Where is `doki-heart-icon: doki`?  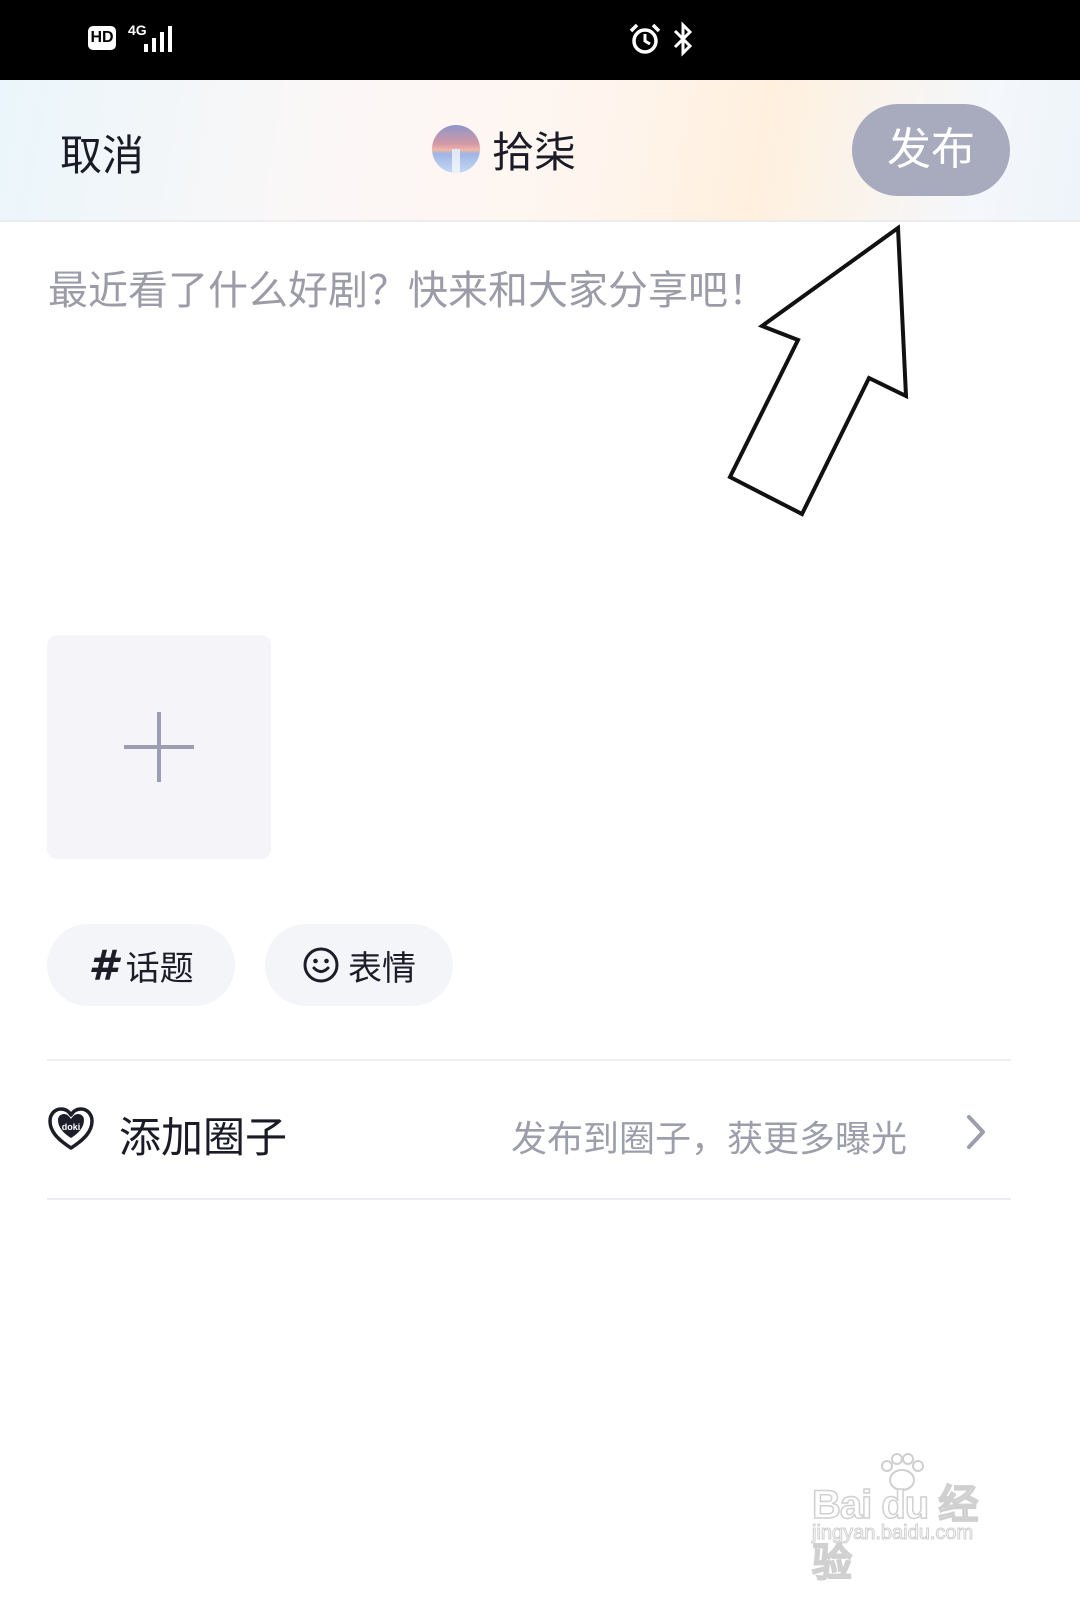
doki-heart-icon: doki is located at coordinates (71, 1128).